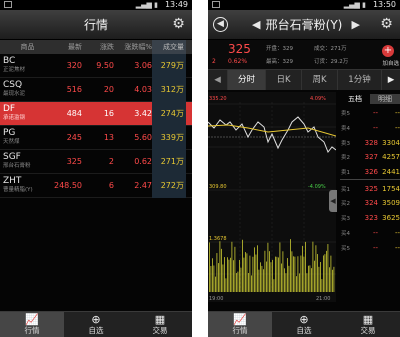 Image resolution: width=400 pixels, height=337 pixels. What do you see at coordinates (317, 187) in the screenshot?
I see `chart-bottom-right: -4.09%` at bounding box center [317, 187].